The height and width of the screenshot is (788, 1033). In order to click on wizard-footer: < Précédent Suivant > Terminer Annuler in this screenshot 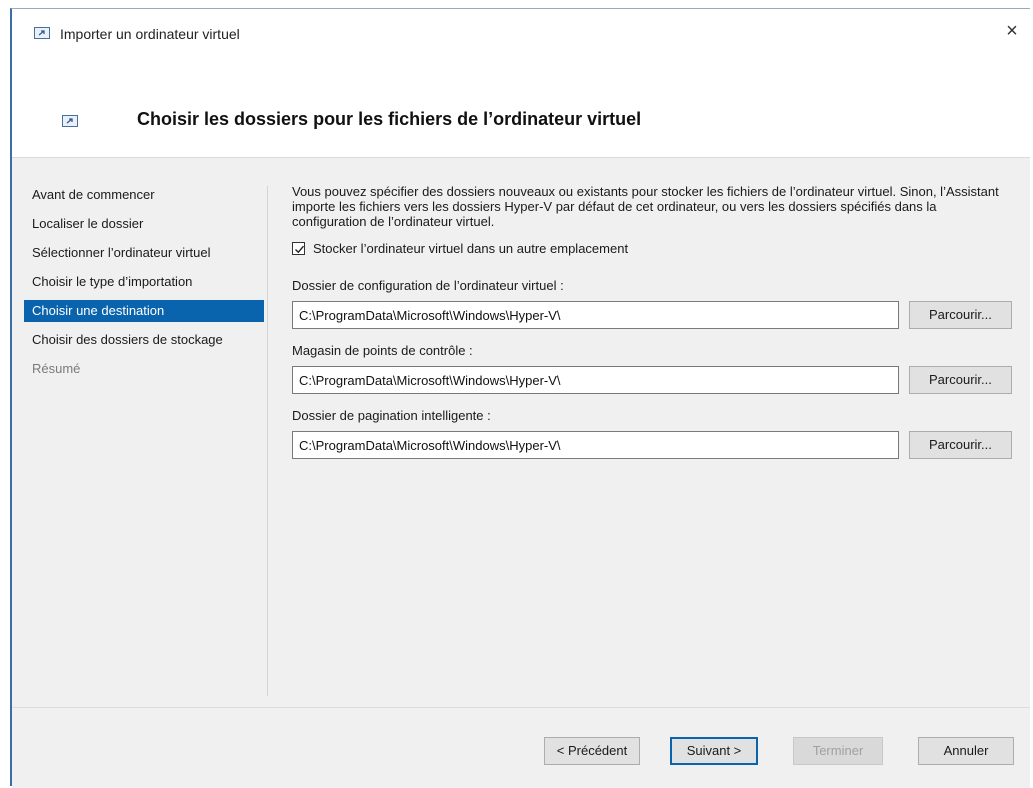, I will do `click(521, 747)`.